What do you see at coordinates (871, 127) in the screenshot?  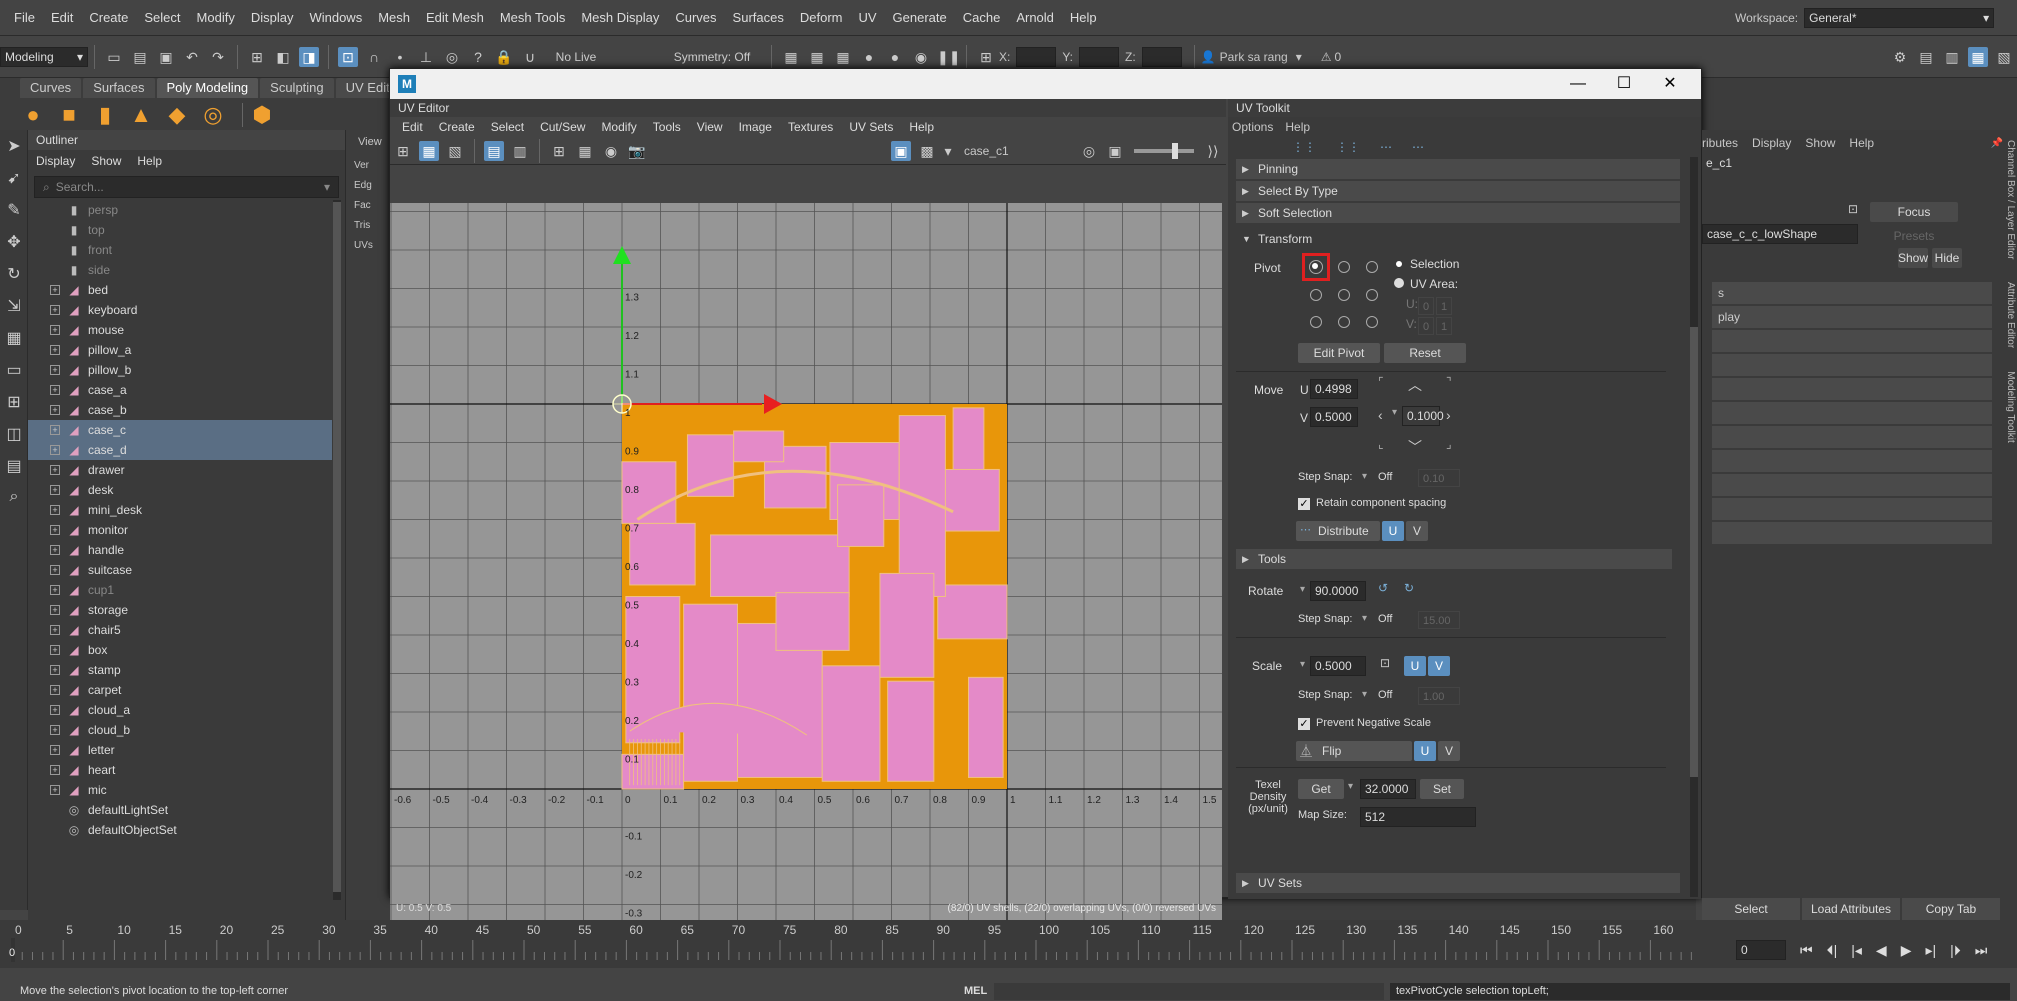 I see `uv-menu-uv-sets: UV Sets` at bounding box center [871, 127].